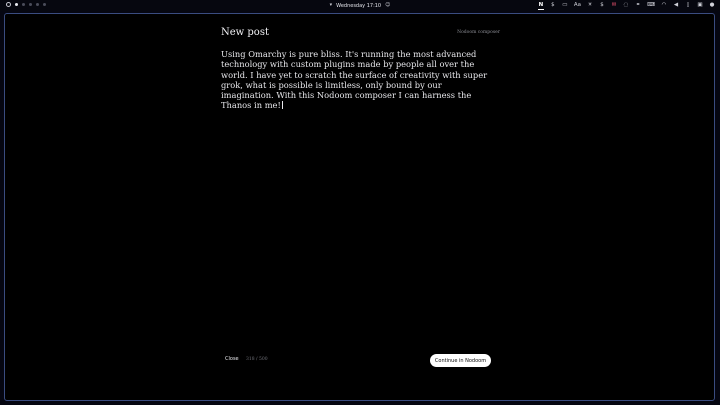 The image size is (720, 405). Describe the element at coordinates (688, 5) in the screenshot. I see `battery-icon: ▯` at that location.